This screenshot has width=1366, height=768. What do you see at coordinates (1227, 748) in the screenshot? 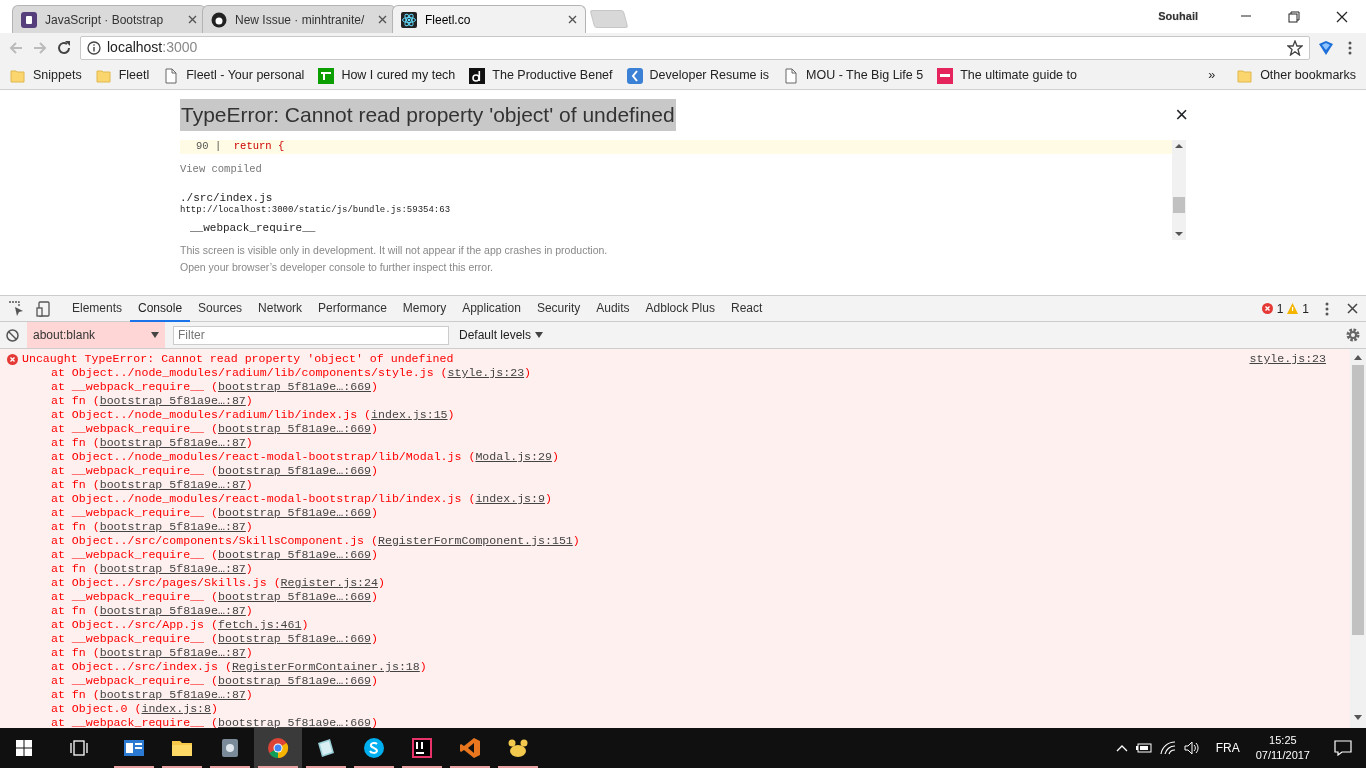
I see `language-indicator: FRA` at bounding box center [1227, 748].